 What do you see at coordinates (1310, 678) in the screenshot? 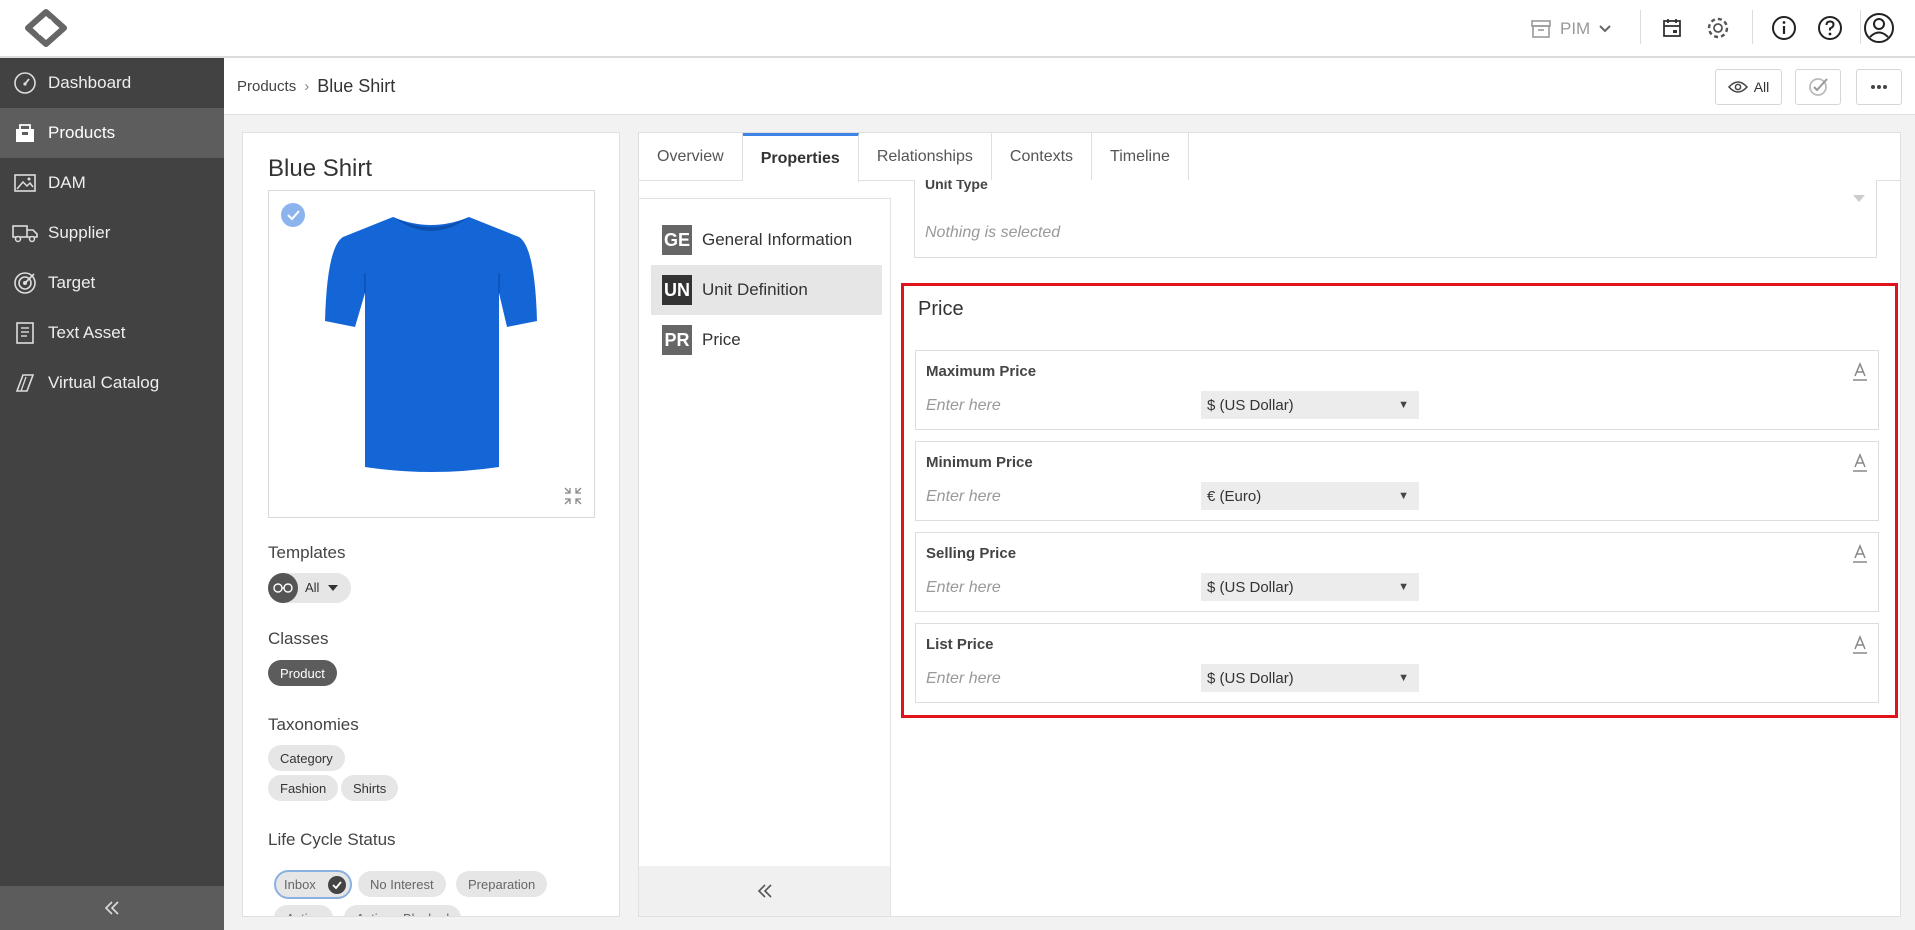
I see `list-price-currency-select: $ (US Dollar) ▼` at bounding box center [1310, 678].